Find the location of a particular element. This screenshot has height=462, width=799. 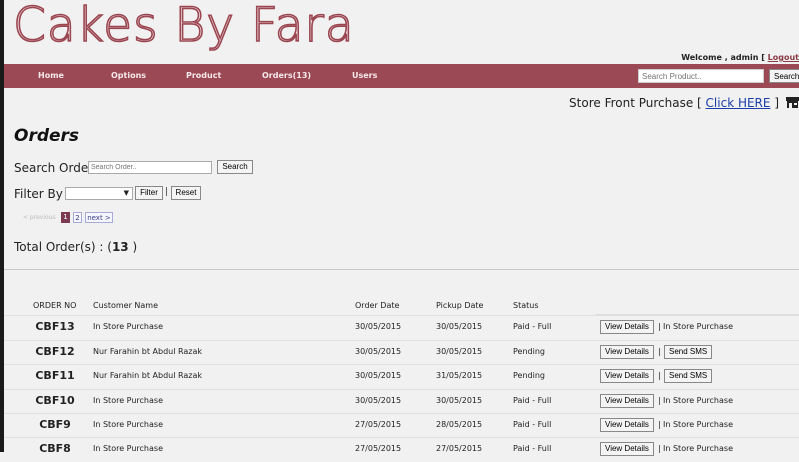

storefront-purchase: Store Front Purchase [ Click HERE ] is located at coordinates (674, 103).